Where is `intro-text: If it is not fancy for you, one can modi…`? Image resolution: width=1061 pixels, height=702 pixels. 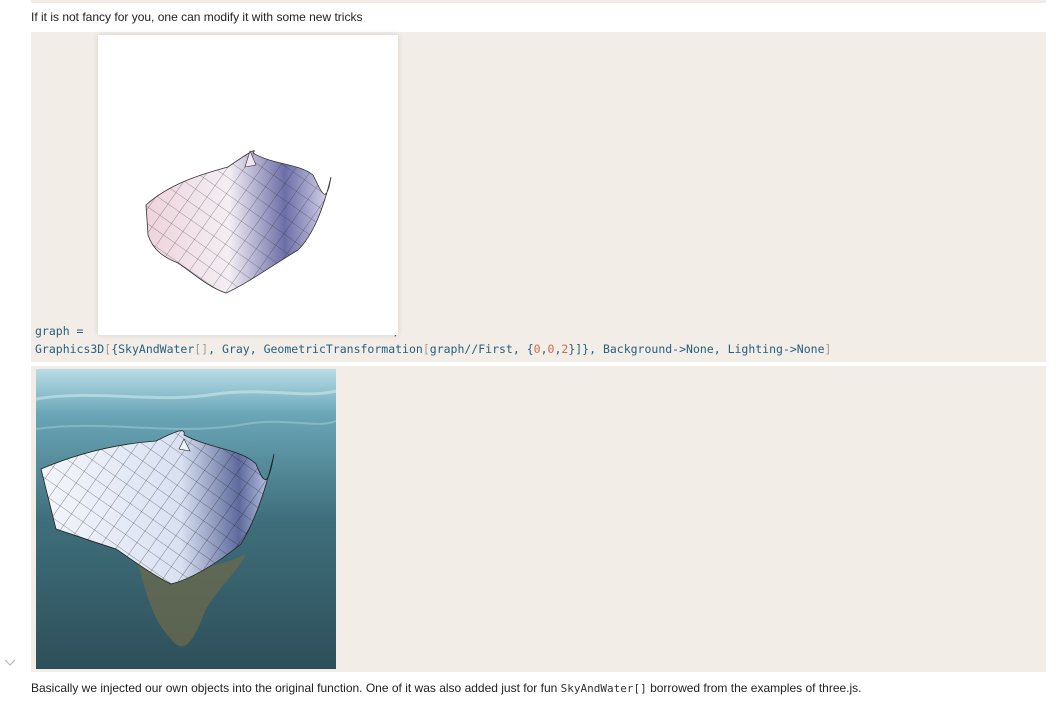
intro-text: If it is not fancy for you, one can modi… is located at coordinates (197, 17).